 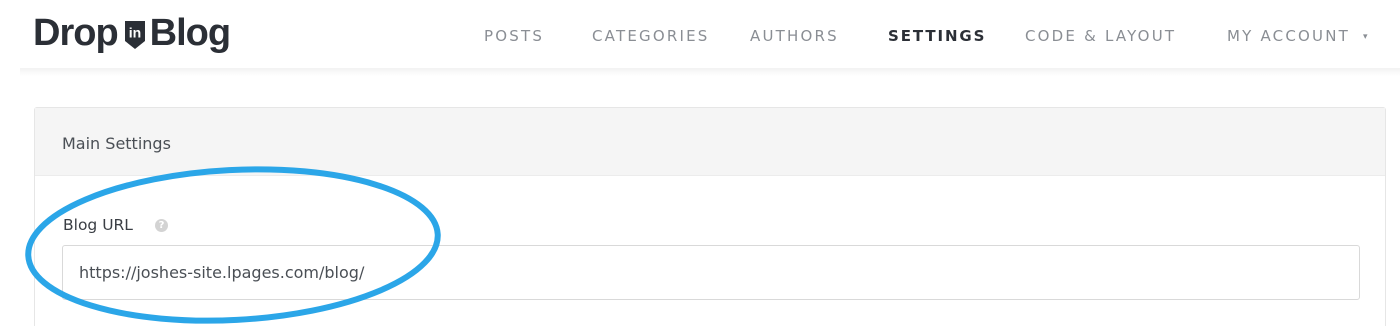 What do you see at coordinates (190, 33) in the screenshot?
I see `logo-word-blog: Blog` at bounding box center [190, 33].